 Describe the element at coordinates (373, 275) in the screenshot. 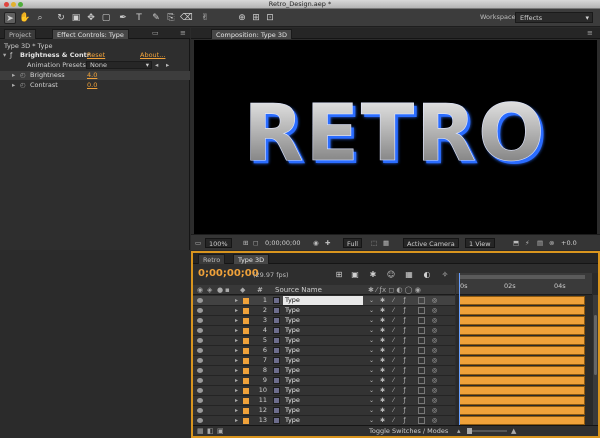

I see `draft-3d-icon: ✱` at that location.